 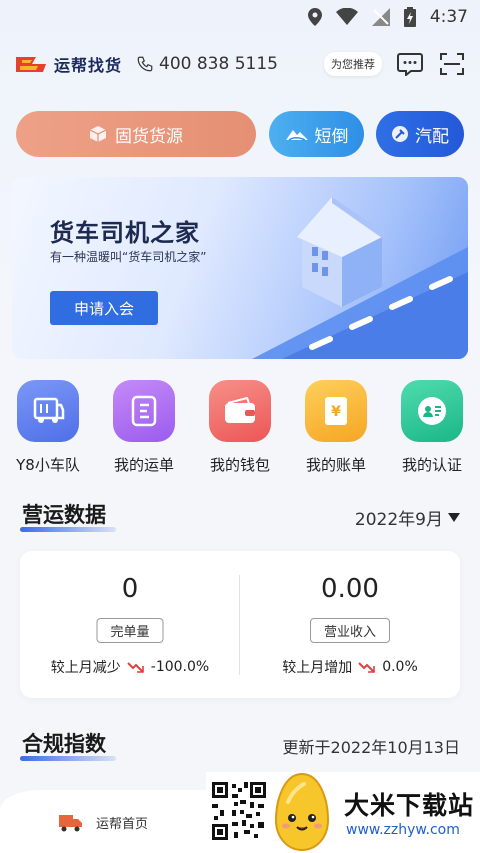 What do you see at coordinates (431, 465) in the screenshot?
I see `menu-label-verify: 我的认证` at bounding box center [431, 465].